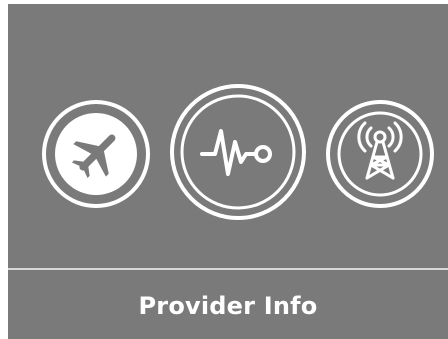 The height and width of the screenshot is (339, 448). I want to click on radio-tower-icon, so click(380, 154).